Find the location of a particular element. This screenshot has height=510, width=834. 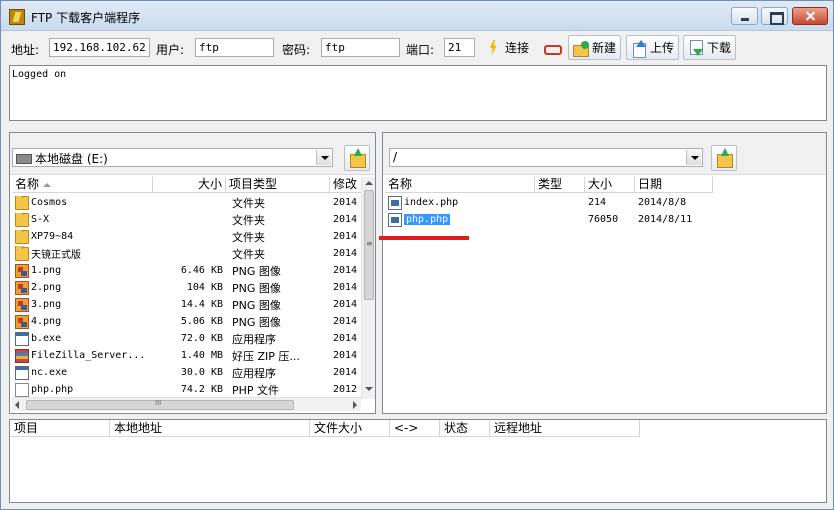

download-button: 下载 is located at coordinates (710, 47).